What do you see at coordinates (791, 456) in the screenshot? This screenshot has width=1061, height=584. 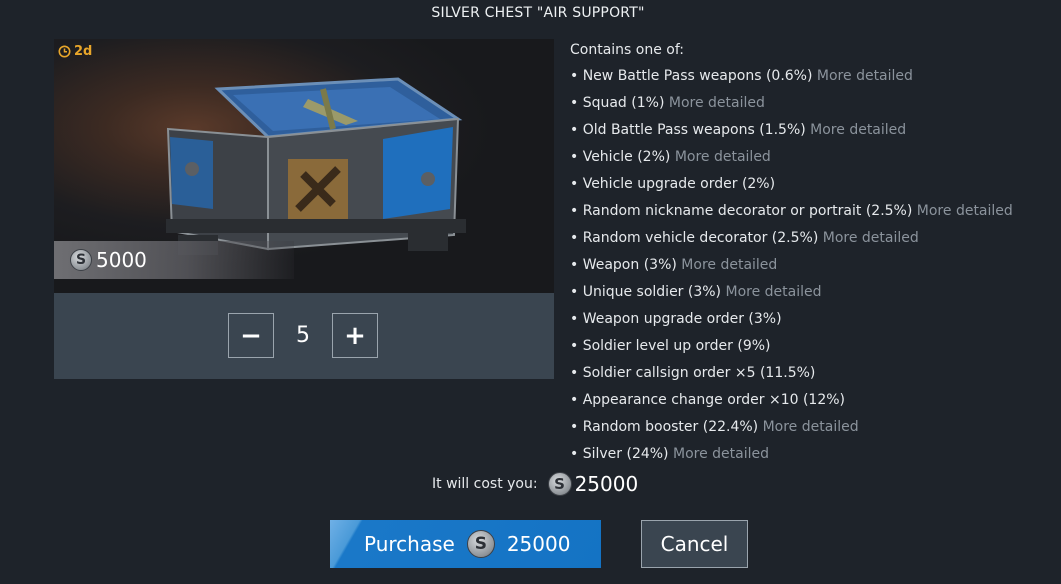 I see `list-item: • Silver (24%) More detailed` at bounding box center [791, 456].